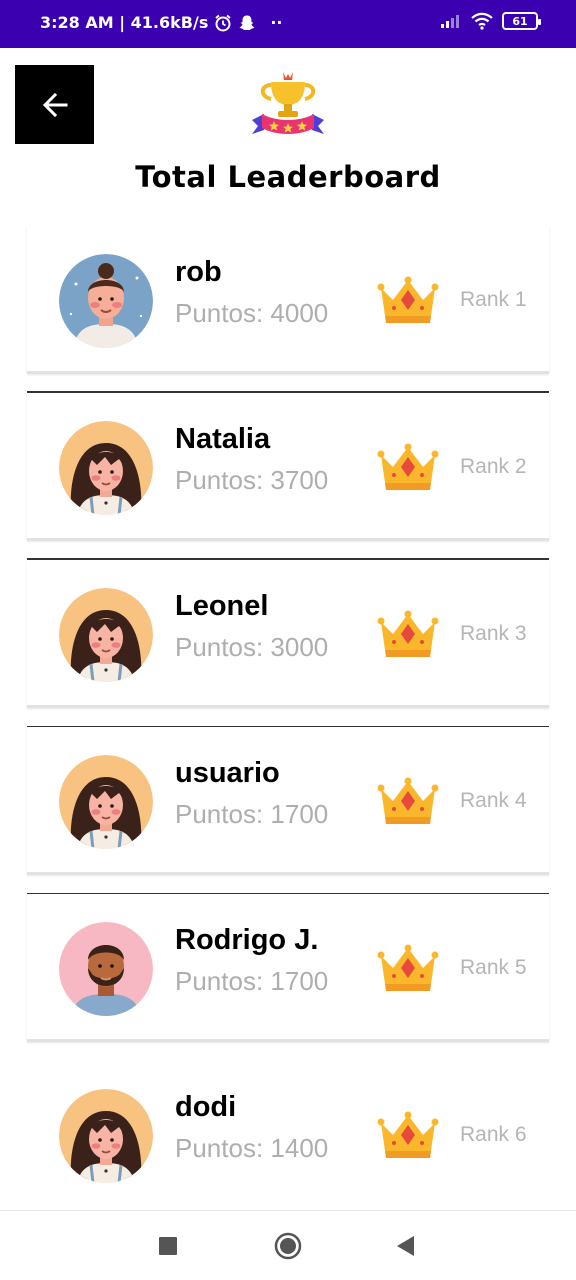 The image size is (576, 1280). What do you see at coordinates (227, 773) in the screenshot?
I see `player-name: usuario` at bounding box center [227, 773].